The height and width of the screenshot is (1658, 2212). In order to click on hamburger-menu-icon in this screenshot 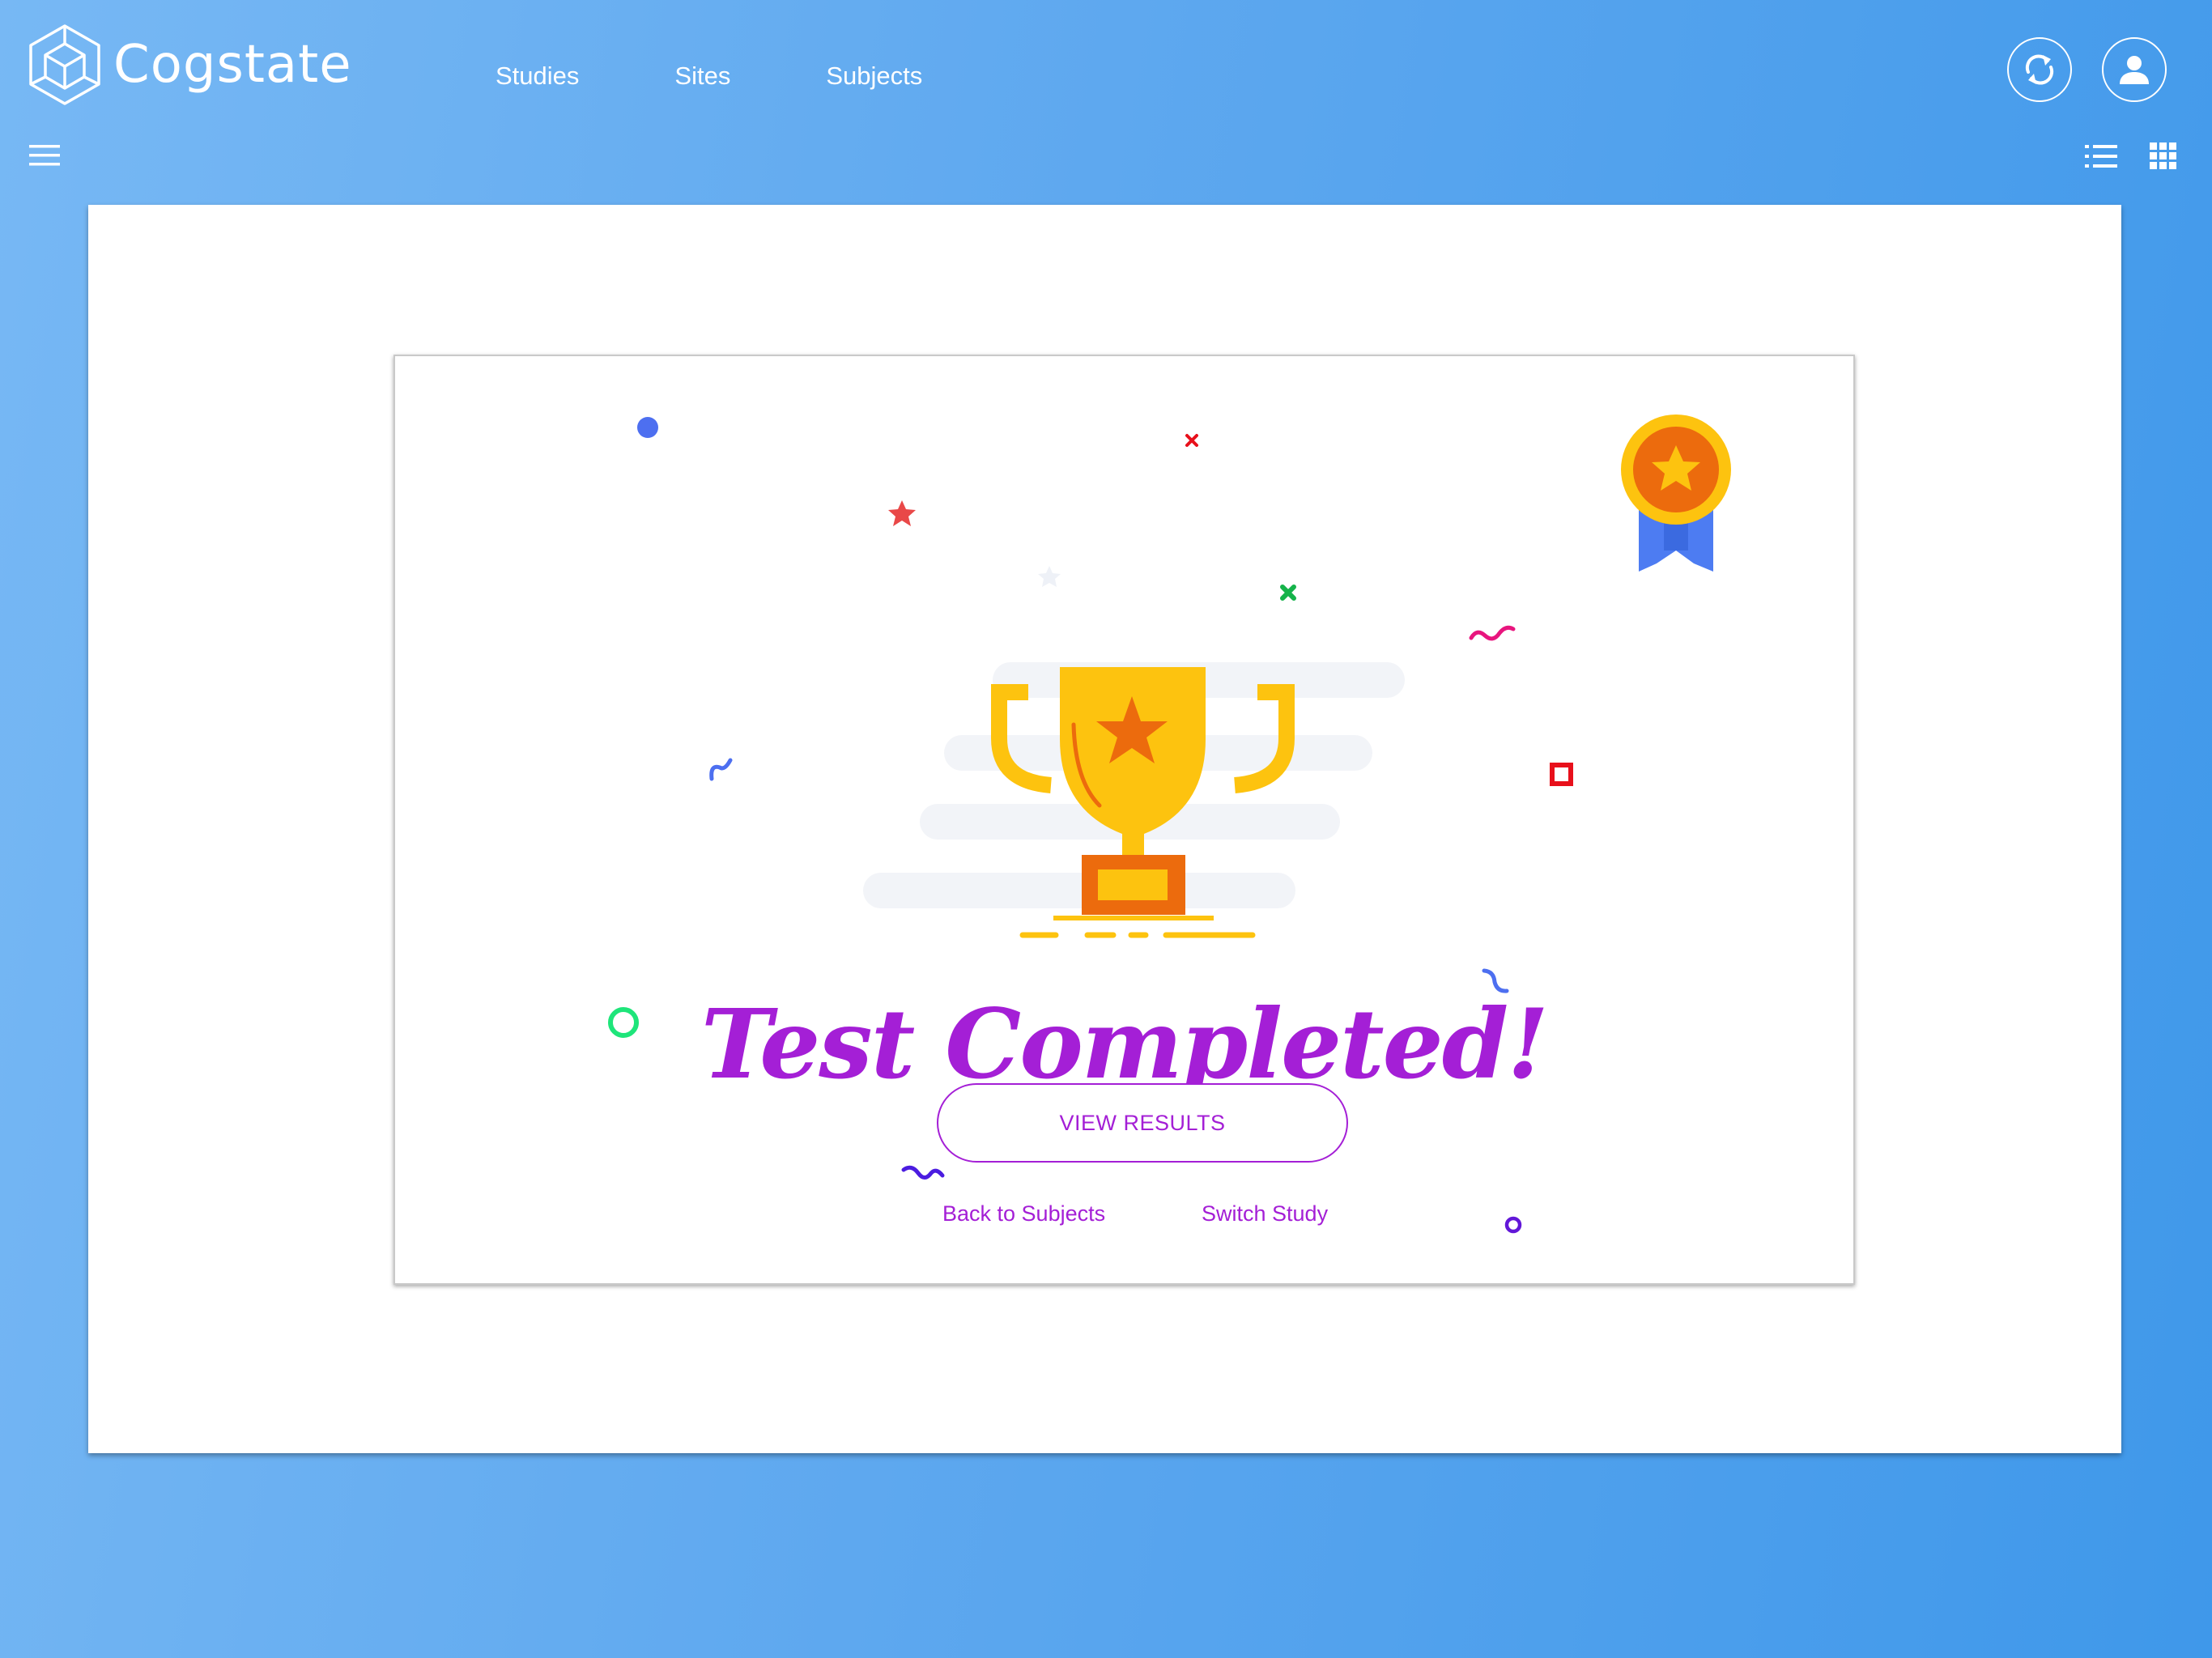, I will do `click(44, 155)`.